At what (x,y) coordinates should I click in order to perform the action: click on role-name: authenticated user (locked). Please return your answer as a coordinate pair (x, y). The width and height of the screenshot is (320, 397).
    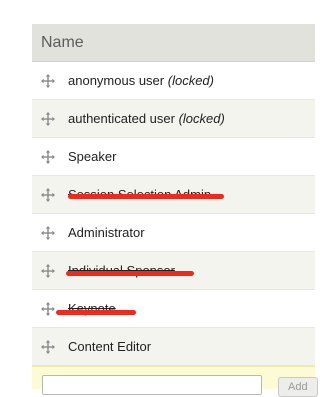
    Looking at the image, I should click on (146, 118).